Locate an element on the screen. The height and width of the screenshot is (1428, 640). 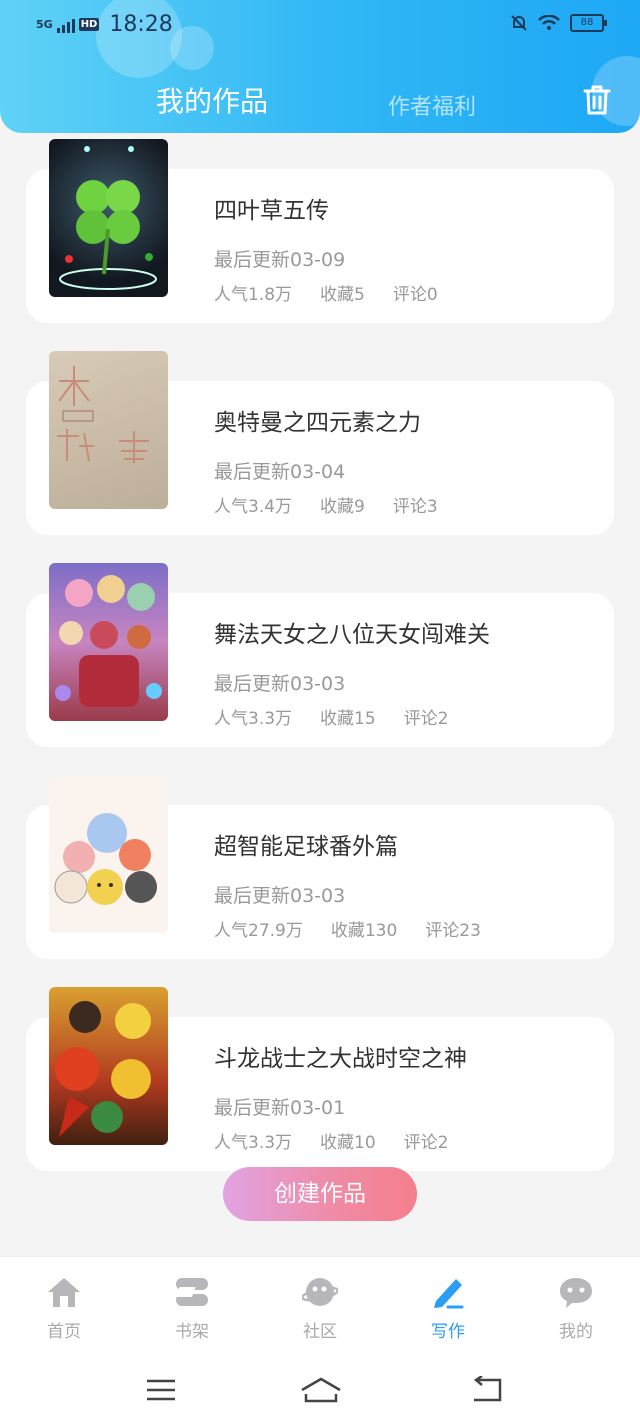
work-updated: 最后更新03-04 is located at coordinates (280, 472).